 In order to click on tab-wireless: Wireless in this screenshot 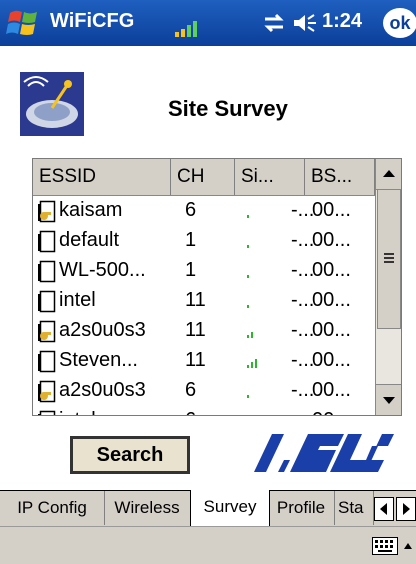, I will do `click(147, 508)`.